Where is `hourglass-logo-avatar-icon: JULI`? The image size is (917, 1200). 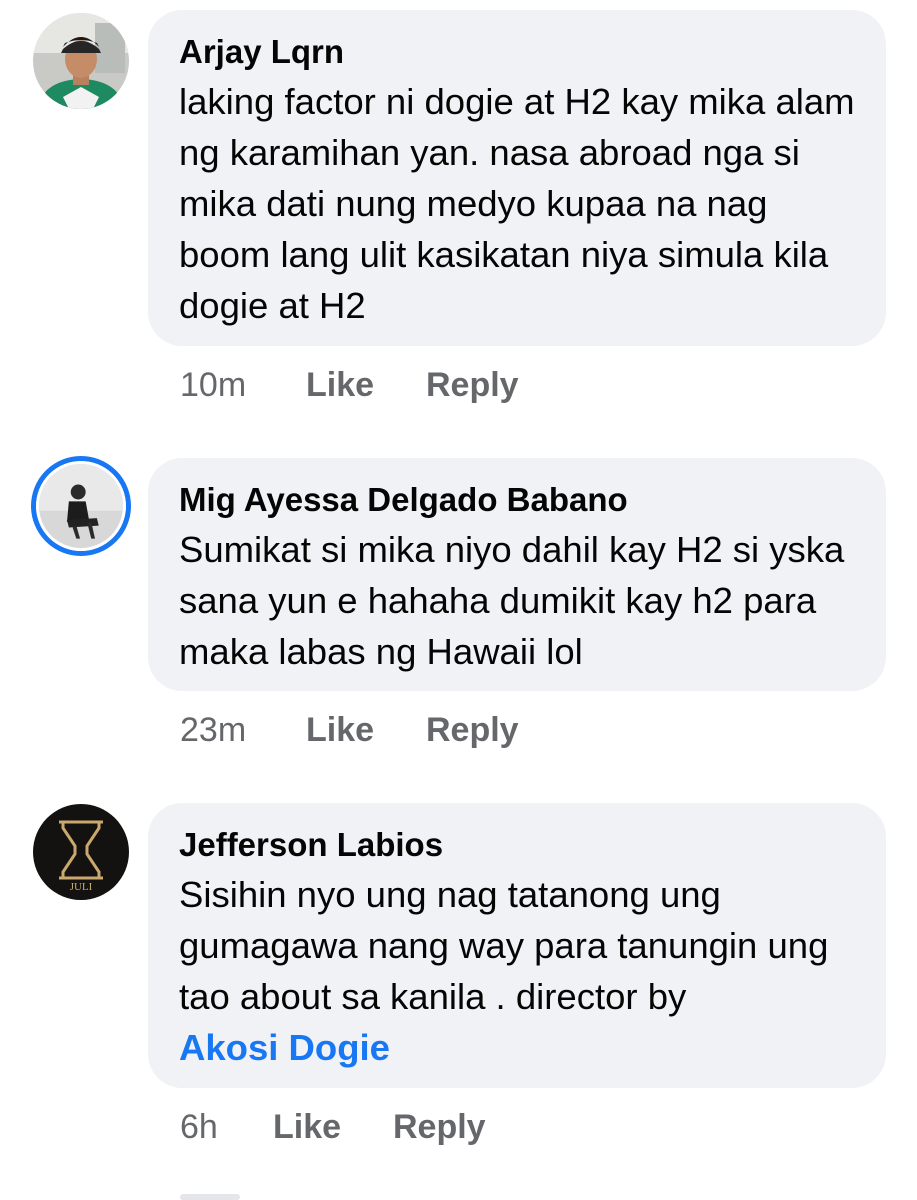 hourglass-logo-avatar-icon: JULI is located at coordinates (81, 852).